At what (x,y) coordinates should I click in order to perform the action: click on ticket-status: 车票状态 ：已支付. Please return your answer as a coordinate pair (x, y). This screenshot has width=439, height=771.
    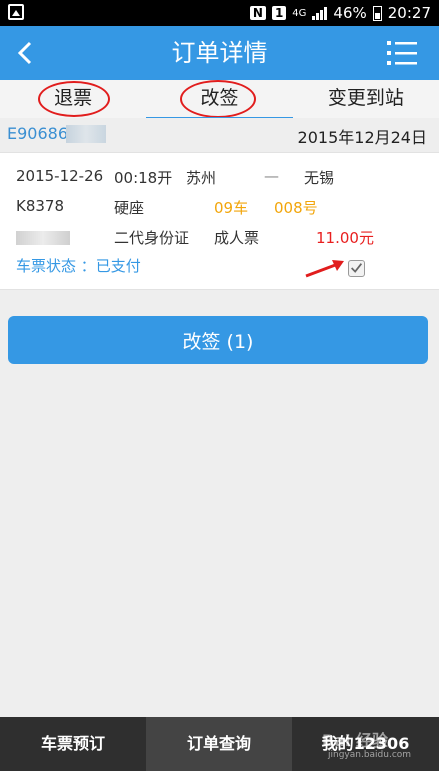
    Looking at the image, I should click on (78, 266).